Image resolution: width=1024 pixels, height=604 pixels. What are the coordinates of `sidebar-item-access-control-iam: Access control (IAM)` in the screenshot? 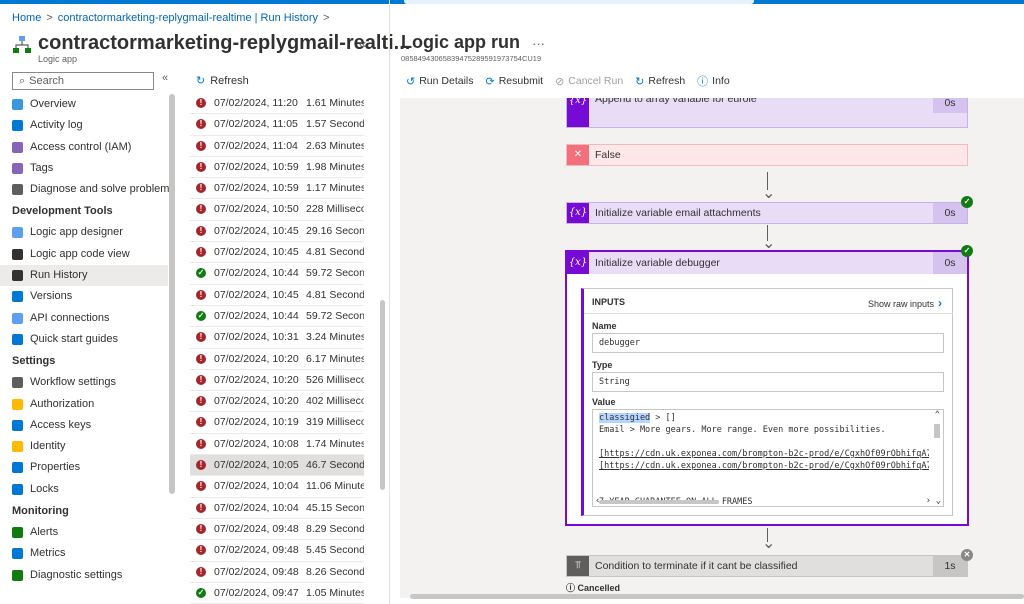 It's located at (84, 147).